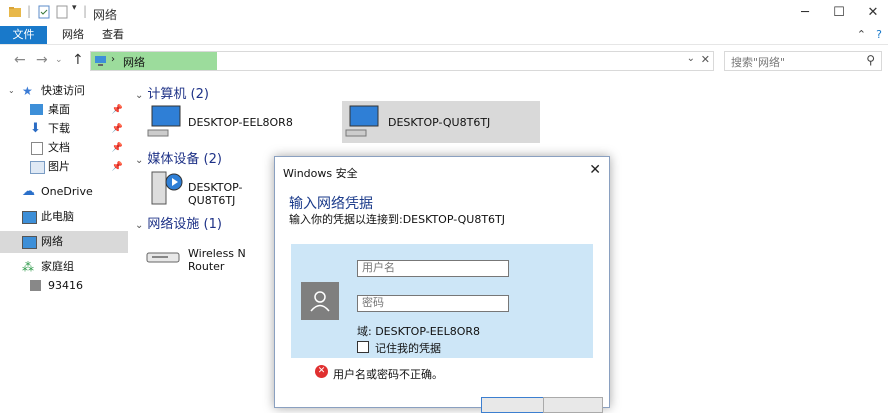 The image size is (888, 413). What do you see at coordinates (433, 268) in the screenshot?
I see `username-field` at bounding box center [433, 268].